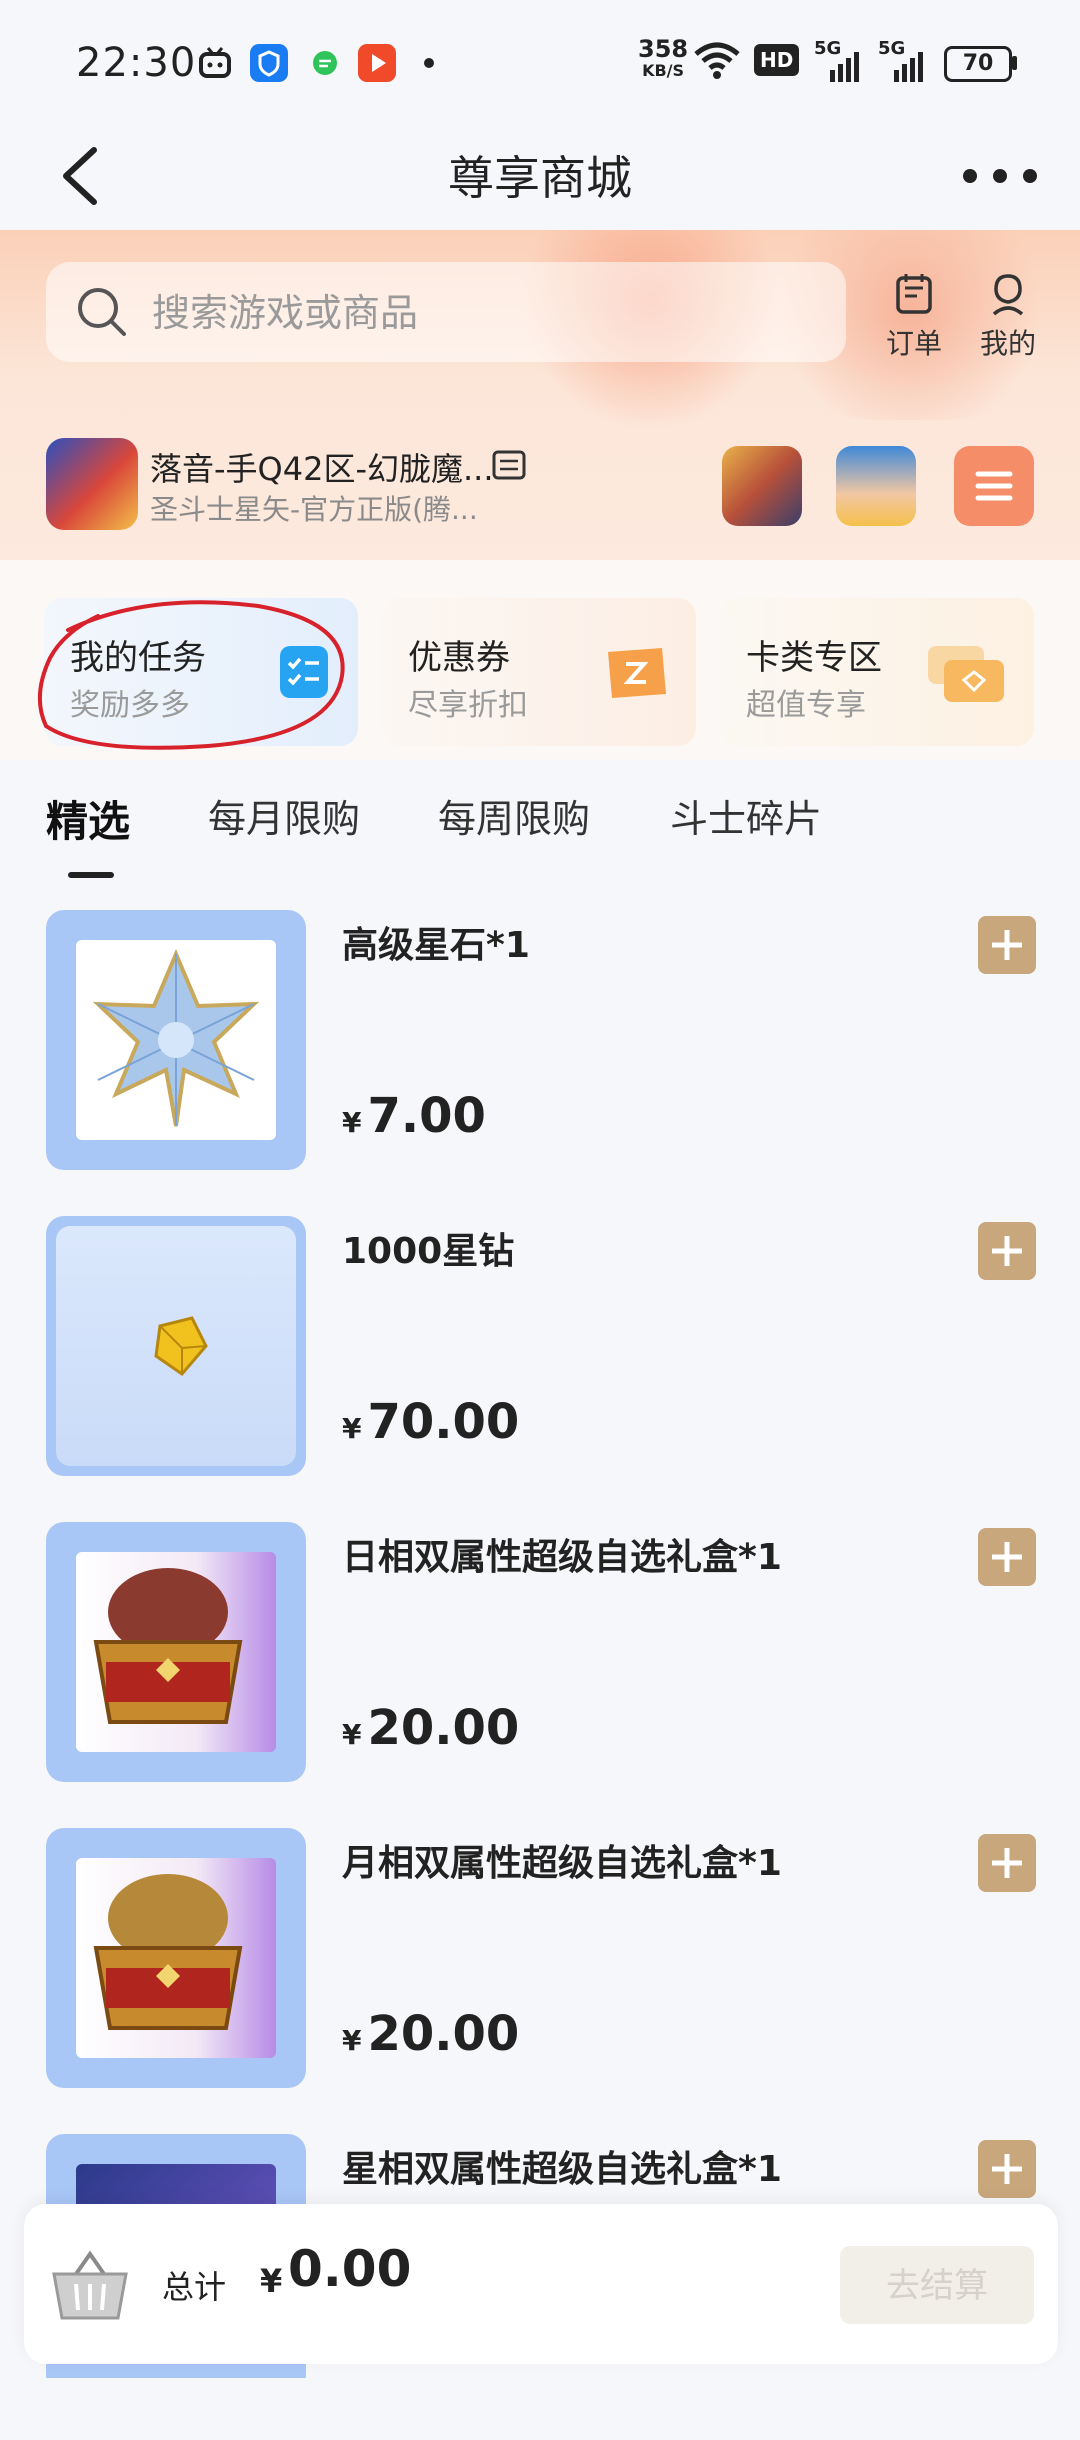 The width and height of the screenshot is (1080, 2440). What do you see at coordinates (746, 815) in the screenshot?
I see `tab-fighter-shards: 斗士碎片` at bounding box center [746, 815].